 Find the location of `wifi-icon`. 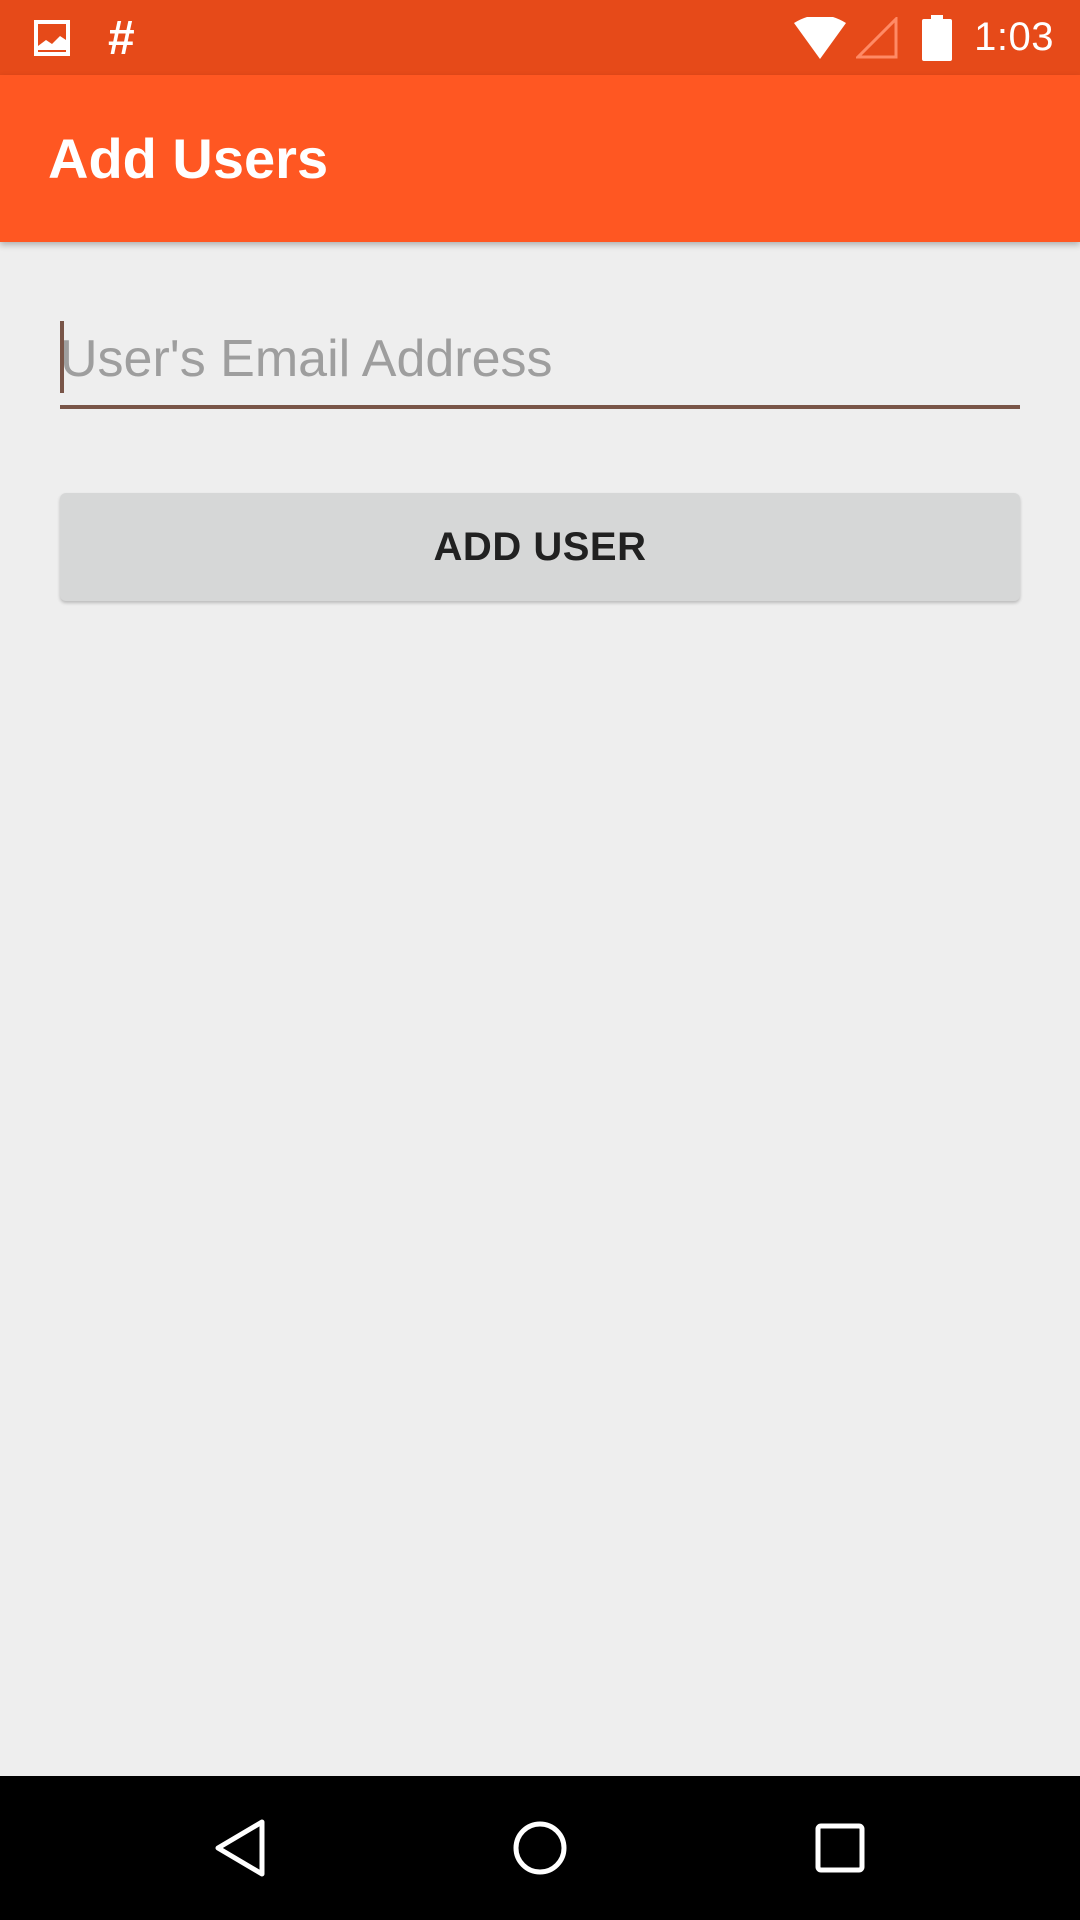

wifi-icon is located at coordinates (820, 37).